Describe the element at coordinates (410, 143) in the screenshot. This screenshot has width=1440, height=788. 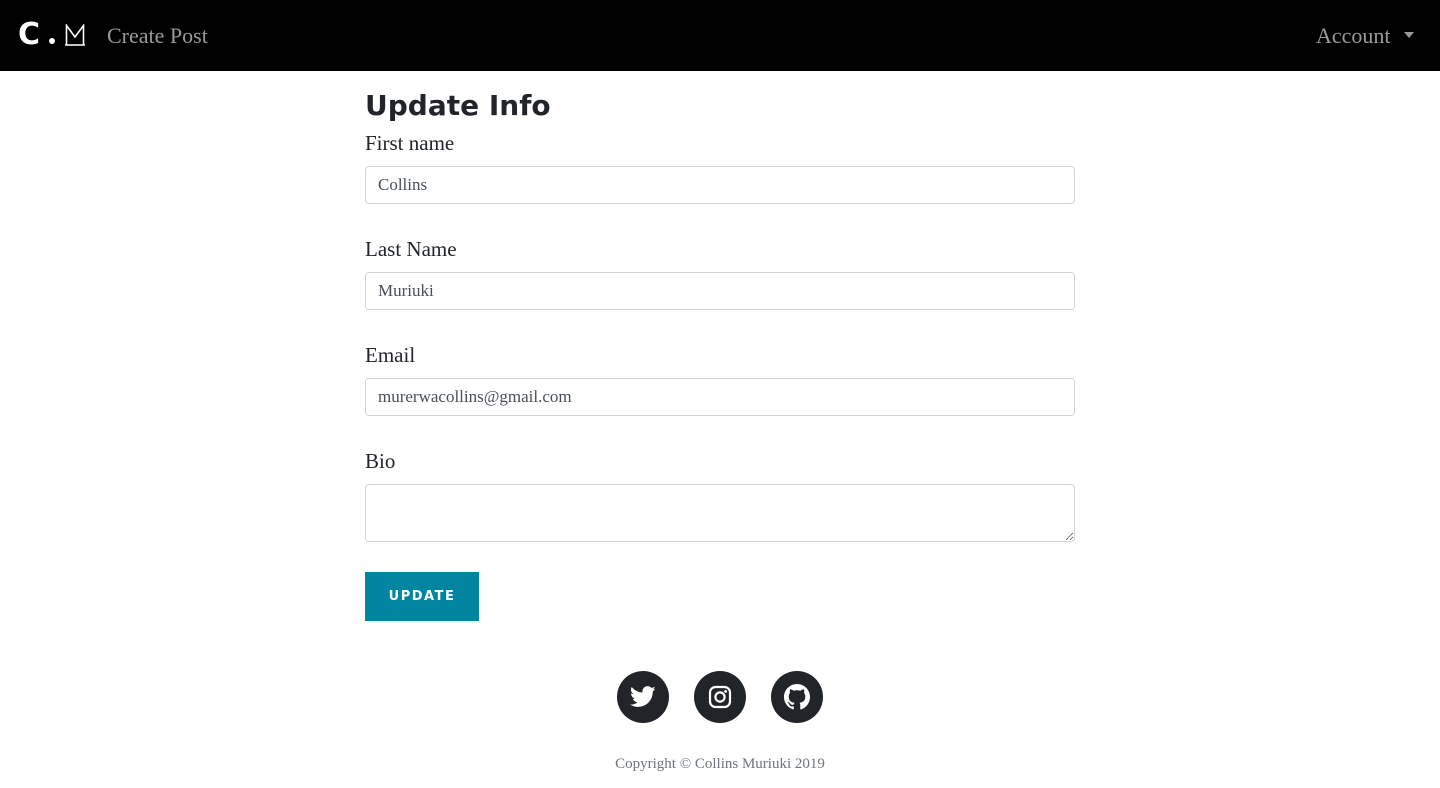
I see `first-name-label: First name` at that location.